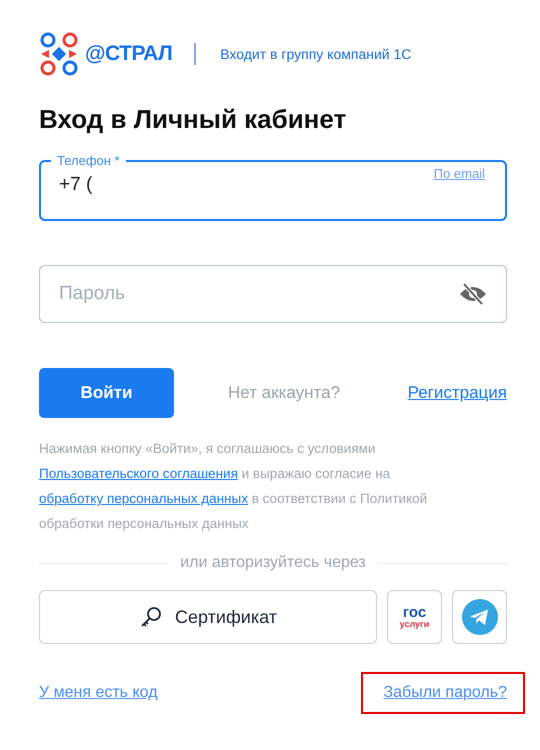 The image size is (540, 750). I want to click on phone-field: Телефон * По email +7 (, so click(273, 187).